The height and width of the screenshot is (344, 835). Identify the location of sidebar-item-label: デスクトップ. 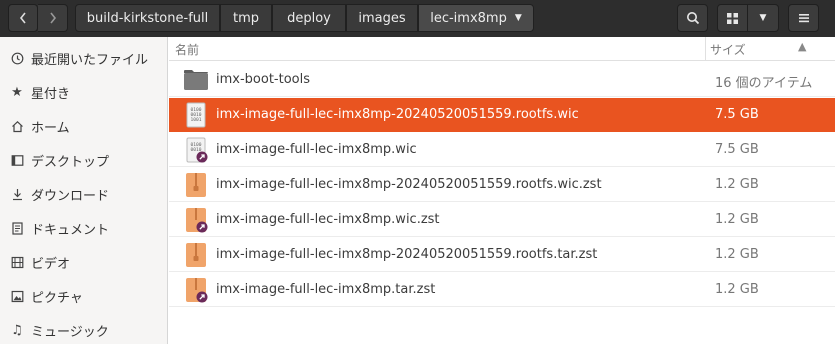
(70, 162).